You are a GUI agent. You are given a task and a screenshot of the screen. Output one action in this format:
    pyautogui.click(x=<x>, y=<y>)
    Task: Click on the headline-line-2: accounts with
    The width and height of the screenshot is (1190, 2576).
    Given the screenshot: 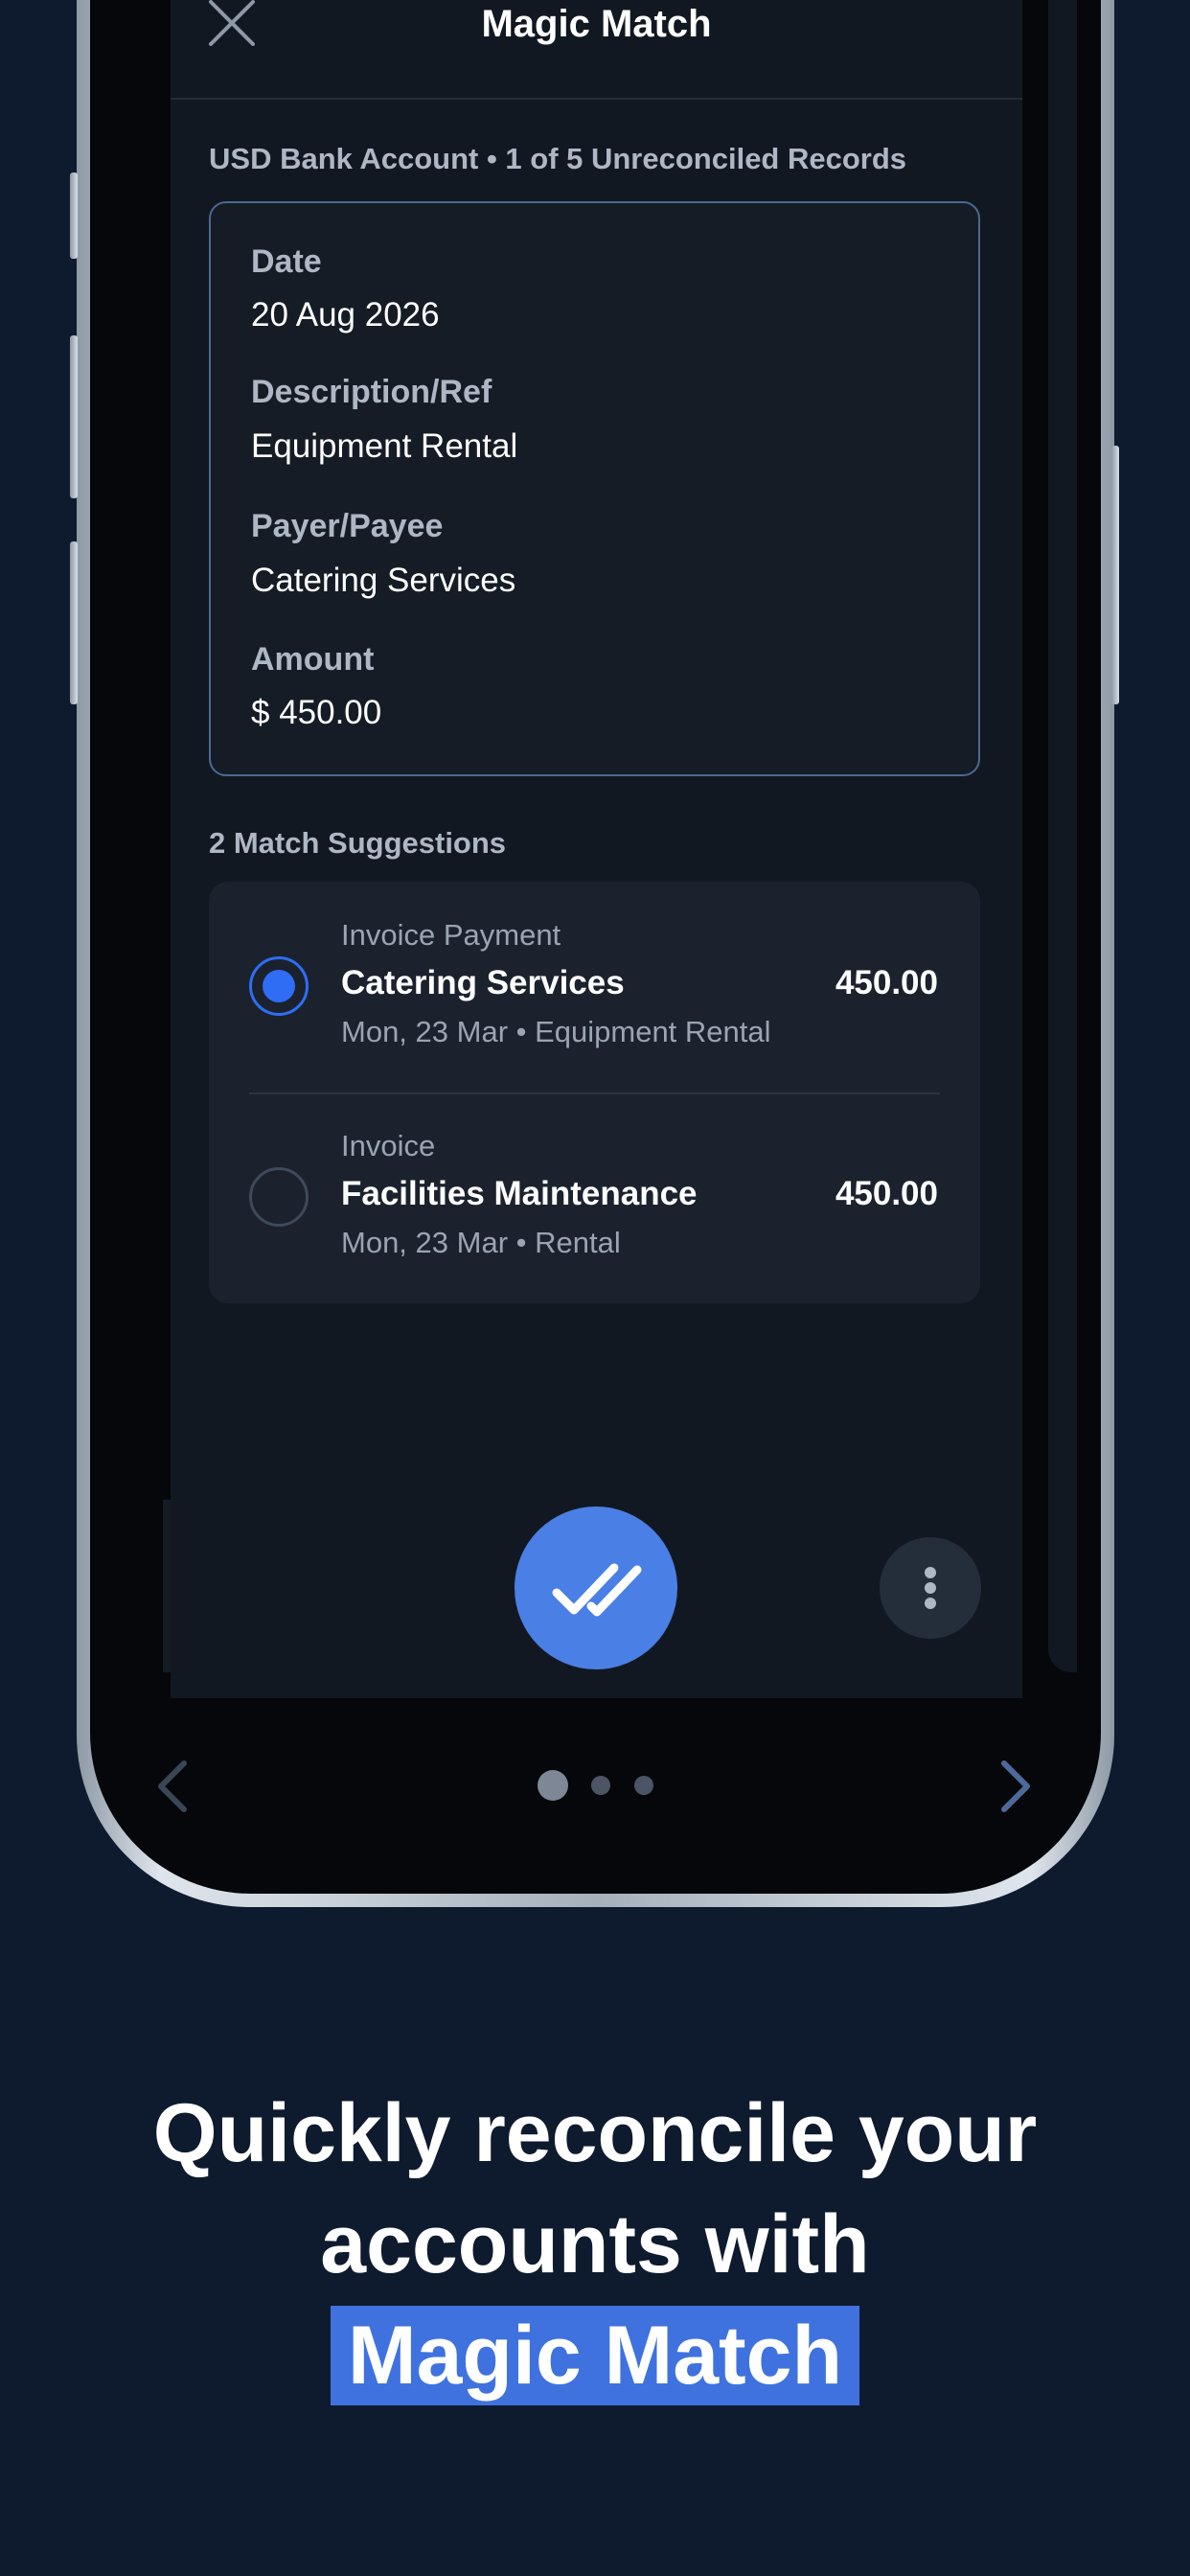 What is the action you would take?
    pyautogui.click(x=595, y=2244)
    